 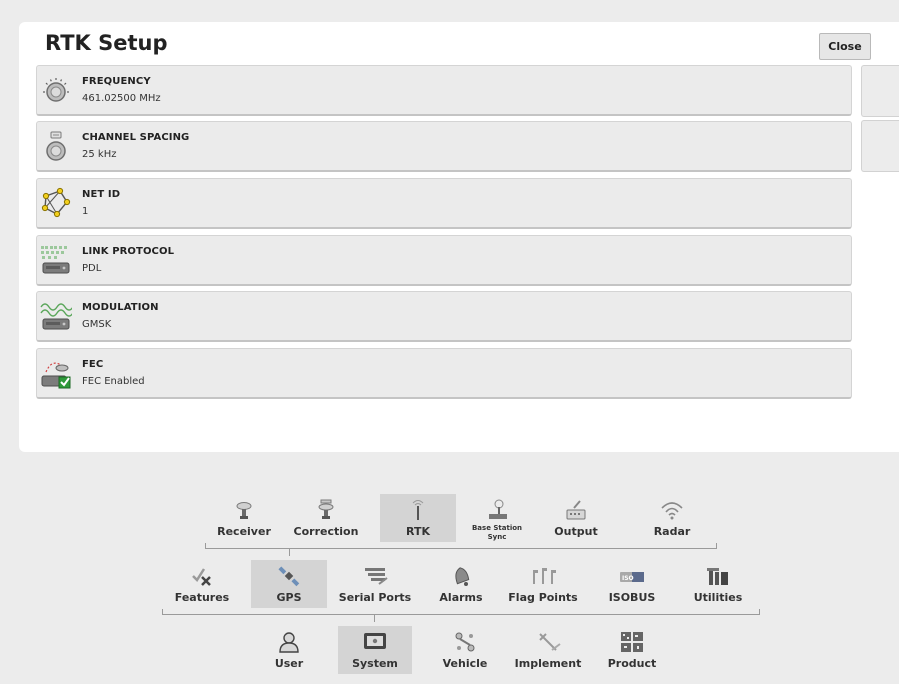 What do you see at coordinates (444, 90) in the screenshot?
I see `setting-row-frequency: FREQUENCY 461.02500 MHz` at bounding box center [444, 90].